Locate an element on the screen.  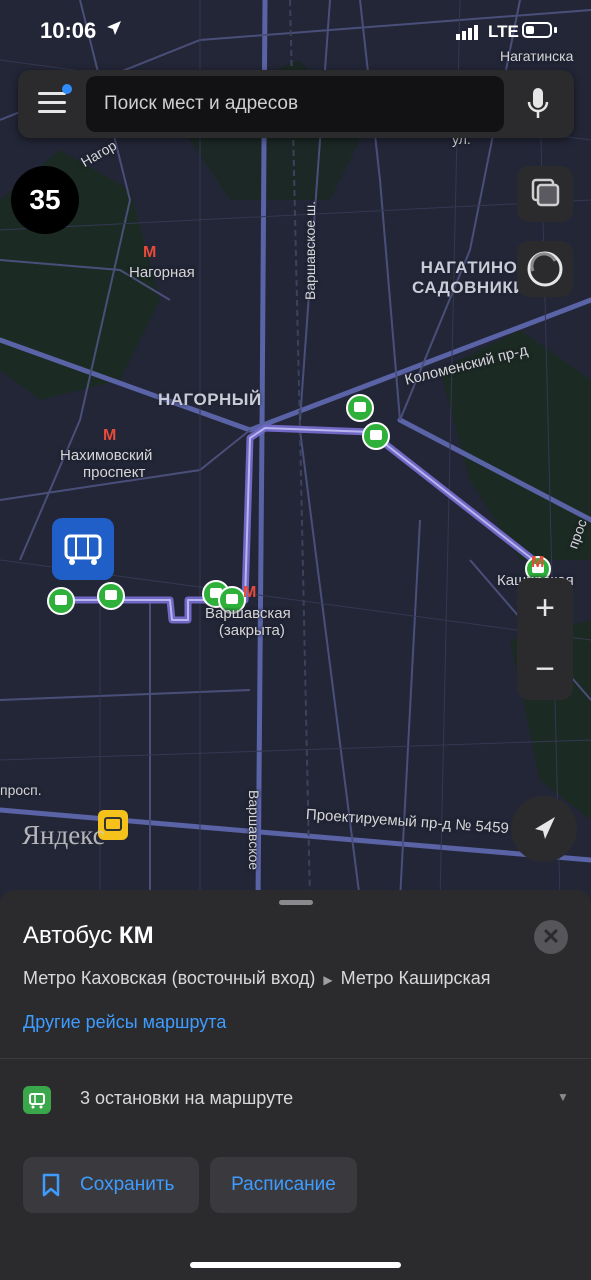
alice-button is located at coordinates (545, 269).